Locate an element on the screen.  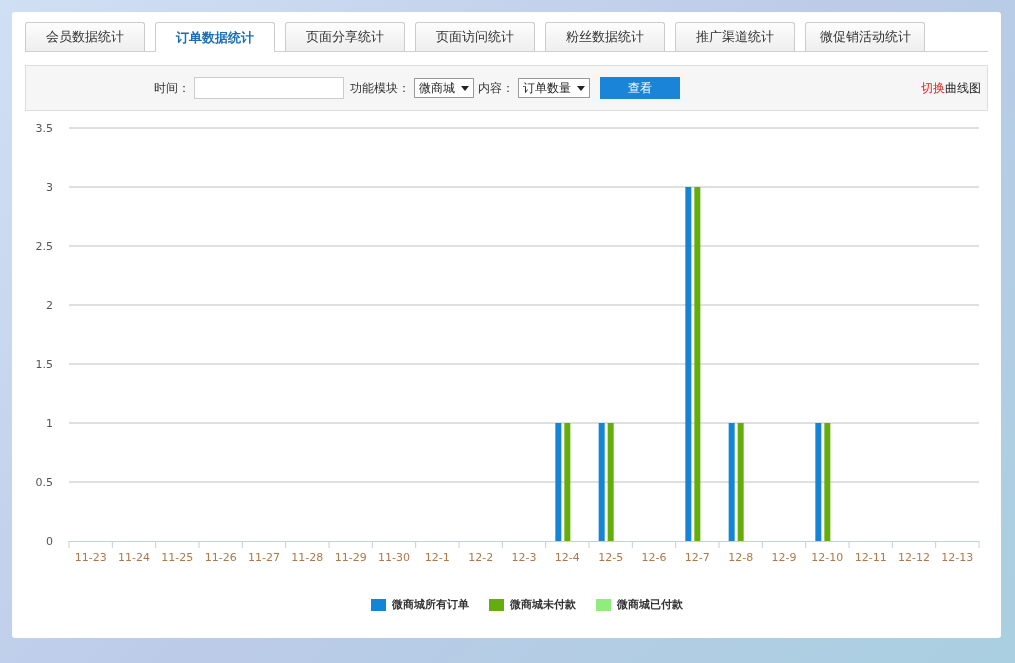
x-tick-label: 12-3 is located at coordinates (524, 557).